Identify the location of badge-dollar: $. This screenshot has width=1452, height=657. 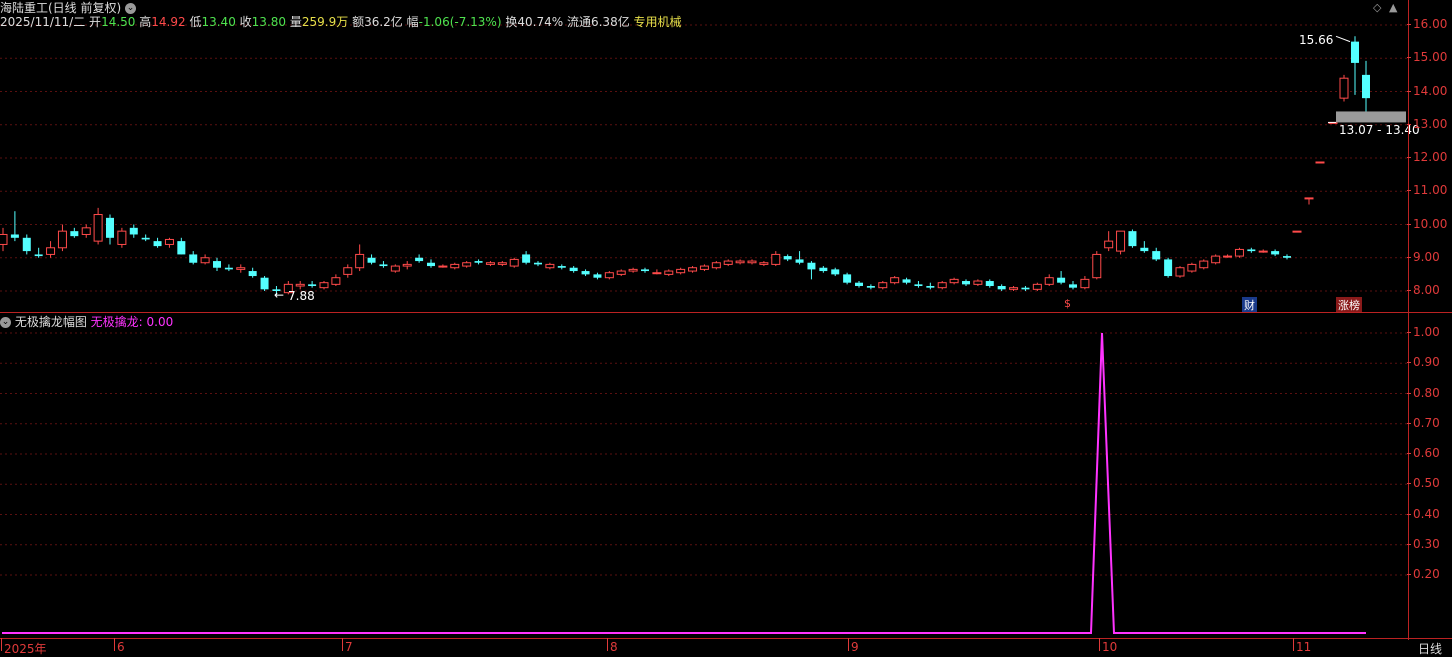
(1067, 303).